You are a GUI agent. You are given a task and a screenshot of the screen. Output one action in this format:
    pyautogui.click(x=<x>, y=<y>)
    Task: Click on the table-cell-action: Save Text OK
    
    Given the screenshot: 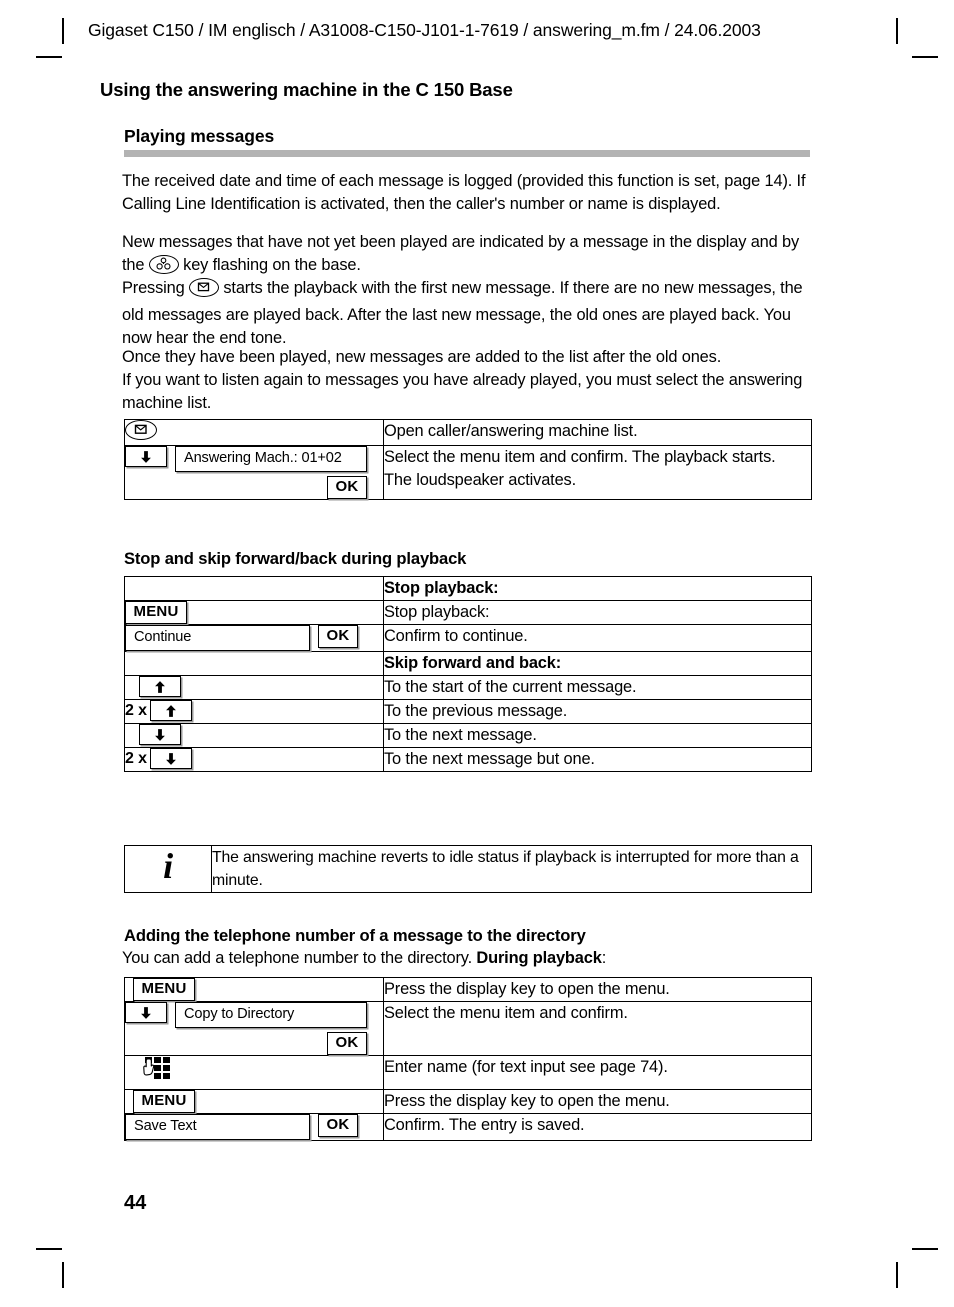 What is the action you would take?
    pyautogui.click(x=254, y=1127)
    